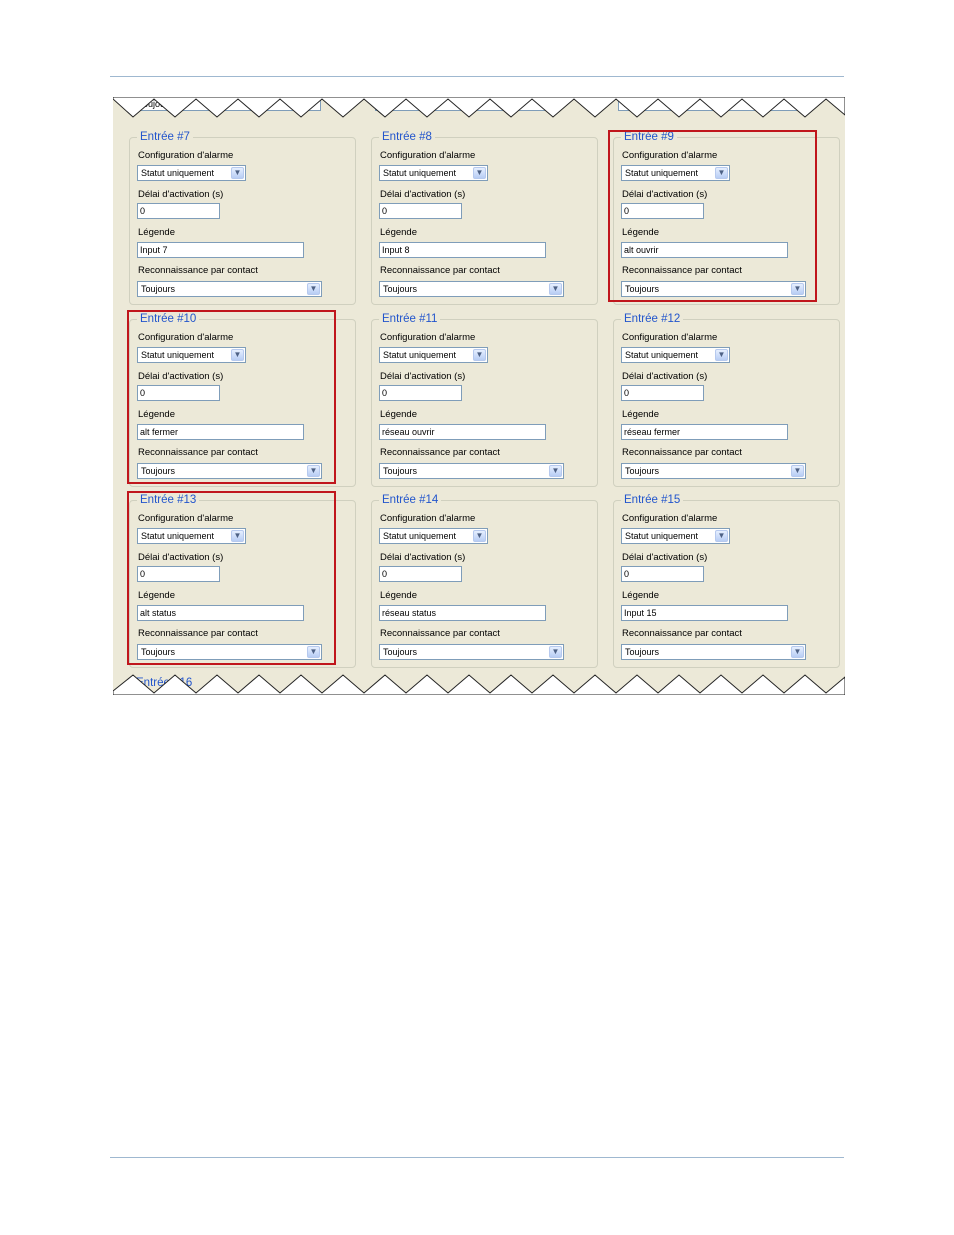 The width and height of the screenshot is (954, 1235). I want to click on footer-rule, so click(477, 1157).